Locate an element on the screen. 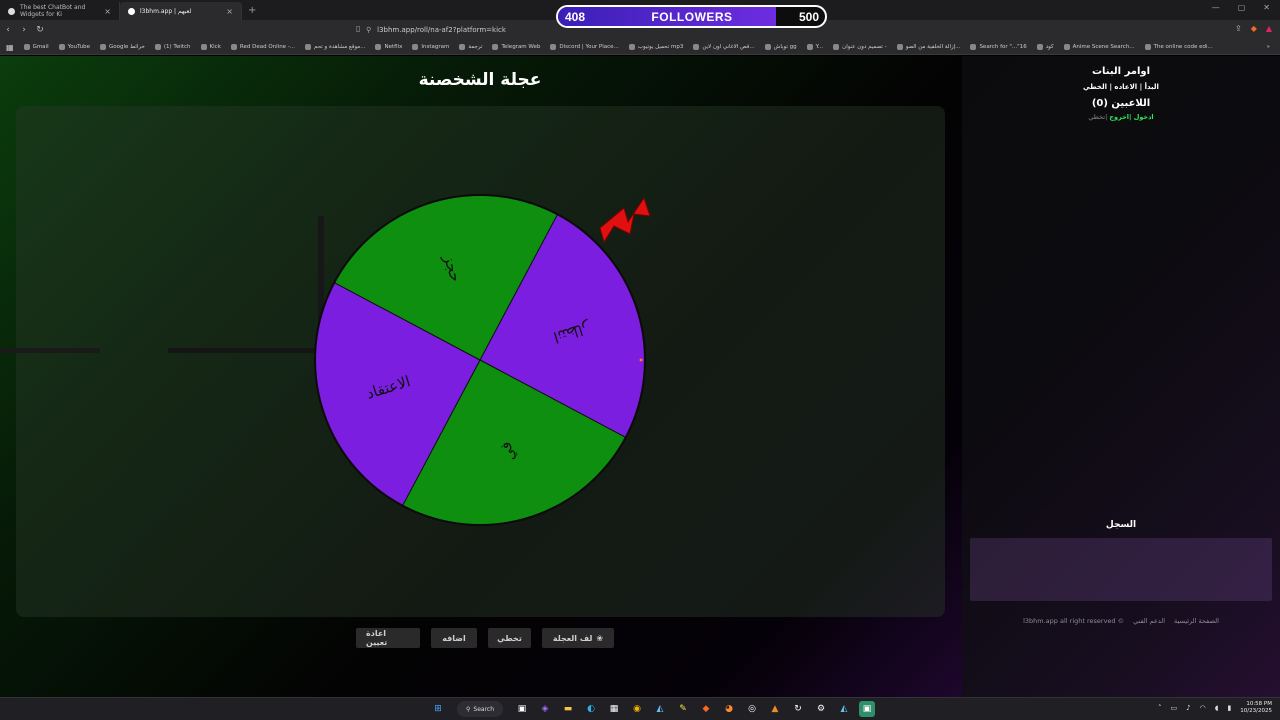  join-exit-skip: ادخول |اخروج |تخطي is located at coordinates (1121, 117).